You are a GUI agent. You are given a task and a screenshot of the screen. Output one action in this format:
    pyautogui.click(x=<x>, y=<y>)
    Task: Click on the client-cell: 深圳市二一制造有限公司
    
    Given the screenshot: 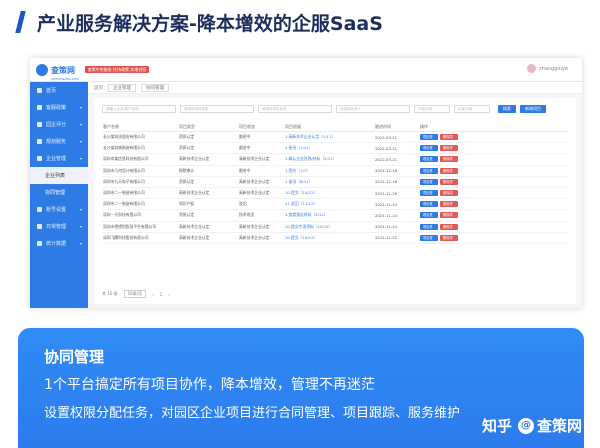 What is the action you would take?
    pyautogui.click(x=124, y=204)
    